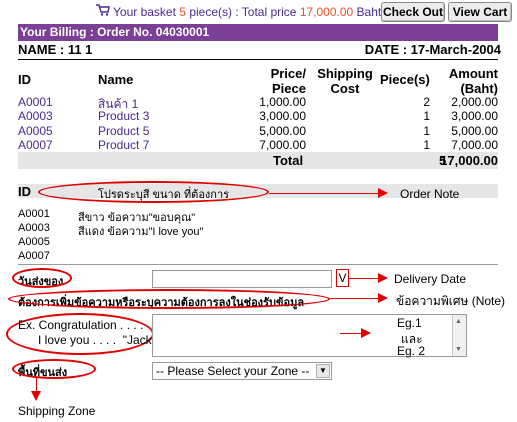  Describe the element at coordinates (369, 12) in the screenshot. I see `basket-currency: Baht` at that location.